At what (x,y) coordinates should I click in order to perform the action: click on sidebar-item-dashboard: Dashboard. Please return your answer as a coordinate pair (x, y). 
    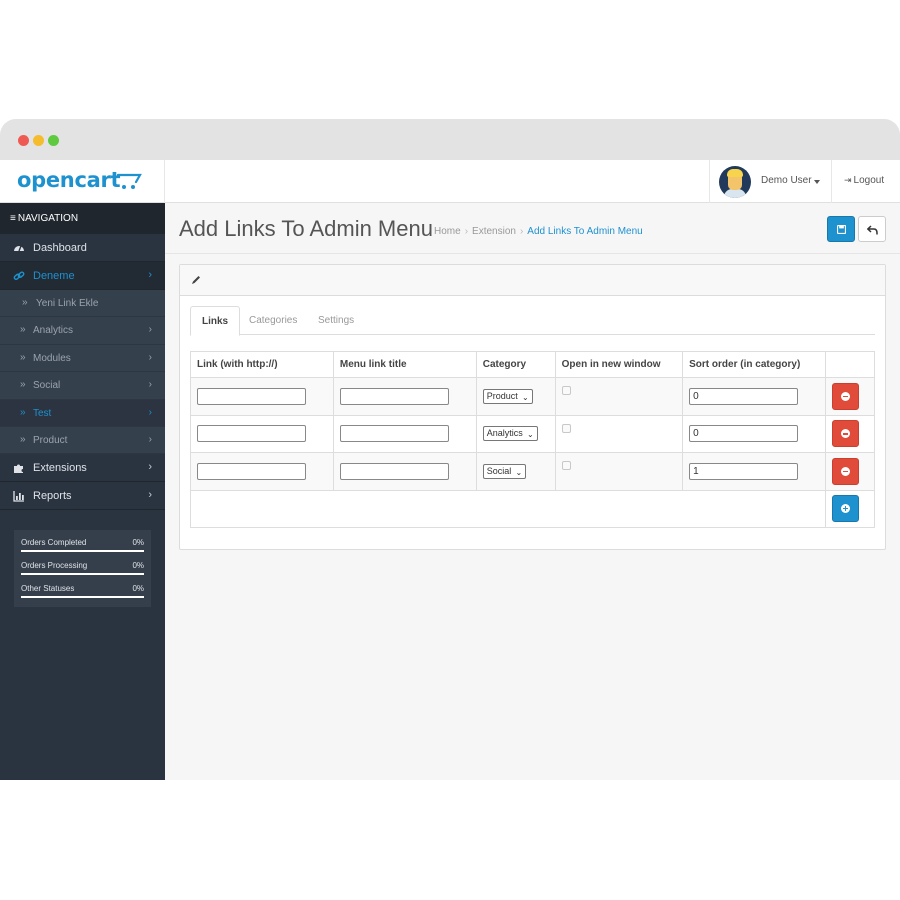
    Looking at the image, I should click on (82, 248).